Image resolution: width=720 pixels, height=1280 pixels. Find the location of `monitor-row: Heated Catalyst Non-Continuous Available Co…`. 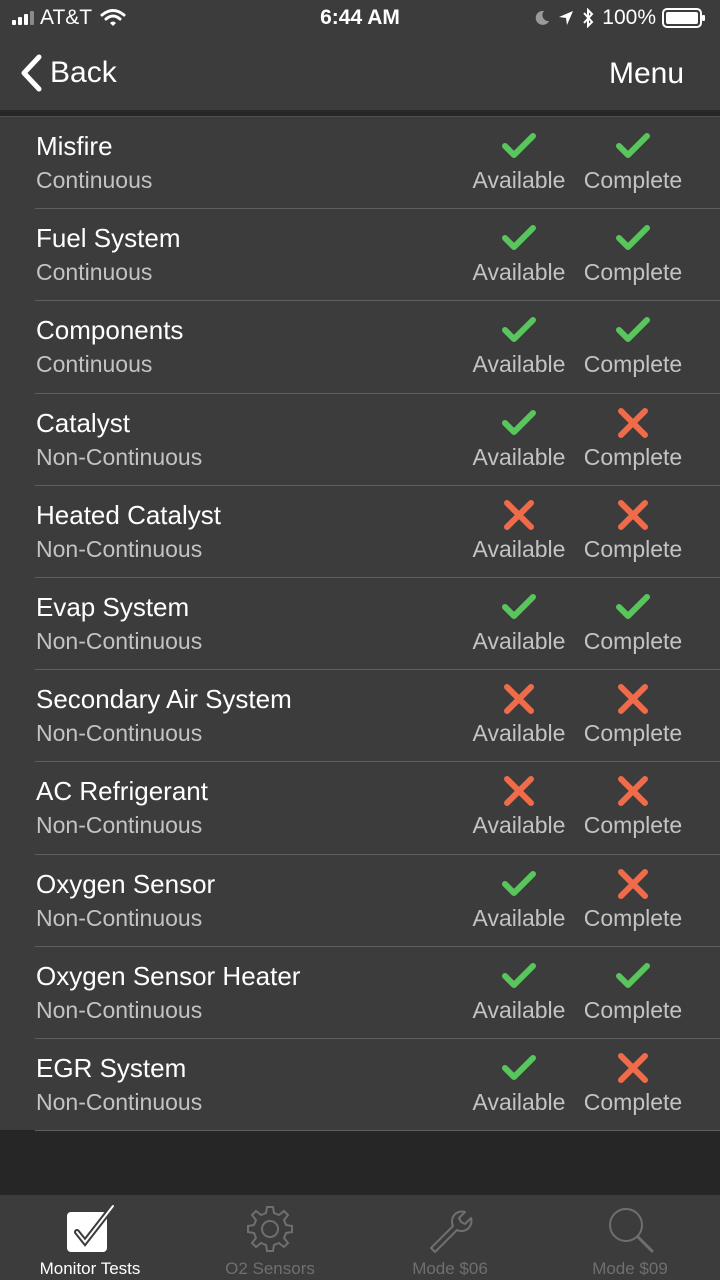

monitor-row: Heated Catalyst Non-Continuous Available Co… is located at coordinates (360, 532).